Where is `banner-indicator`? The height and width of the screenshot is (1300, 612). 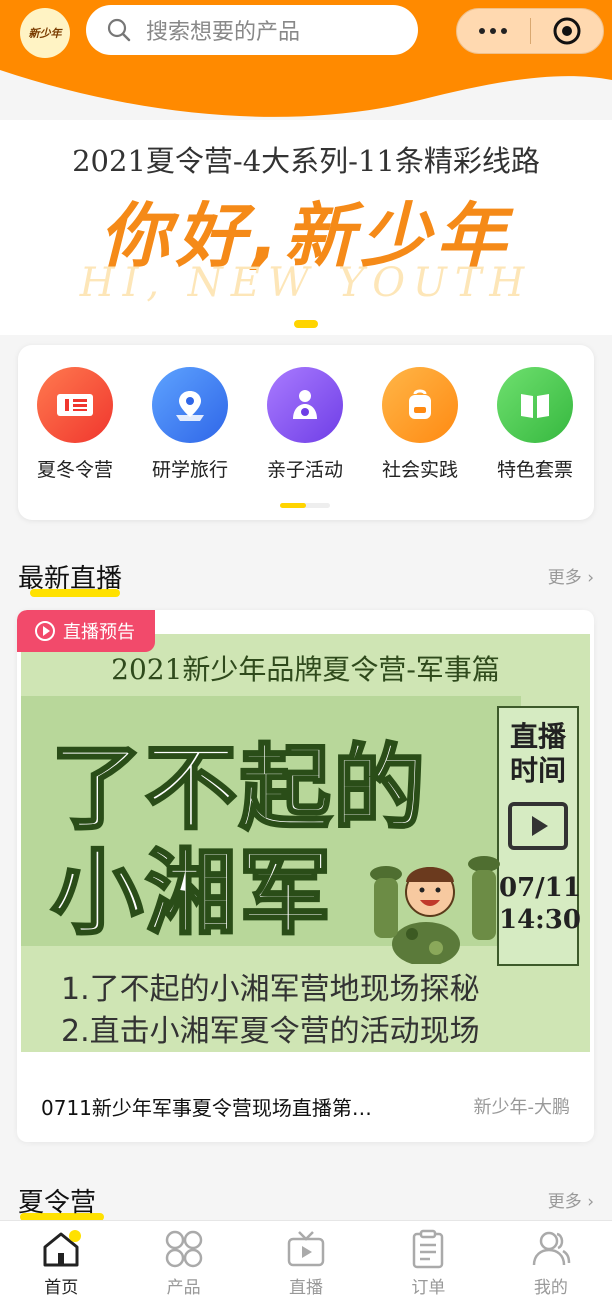
banner-indicator is located at coordinates (306, 324).